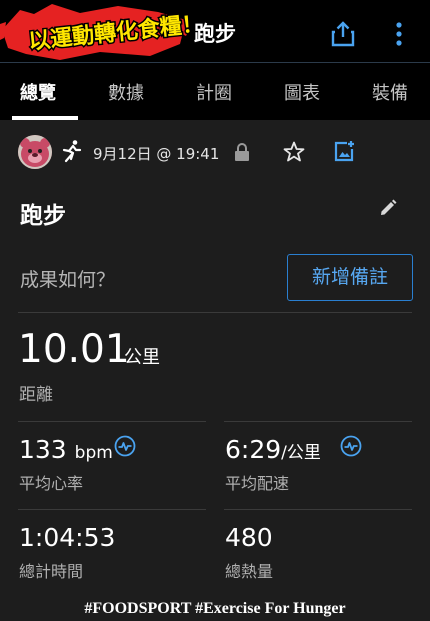 Image resolution: width=430 pixels, height=621 pixels. What do you see at coordinates (142, 357) in the screenshot?
I see `distance-unit: 公里` at bounding box center [142, 357].